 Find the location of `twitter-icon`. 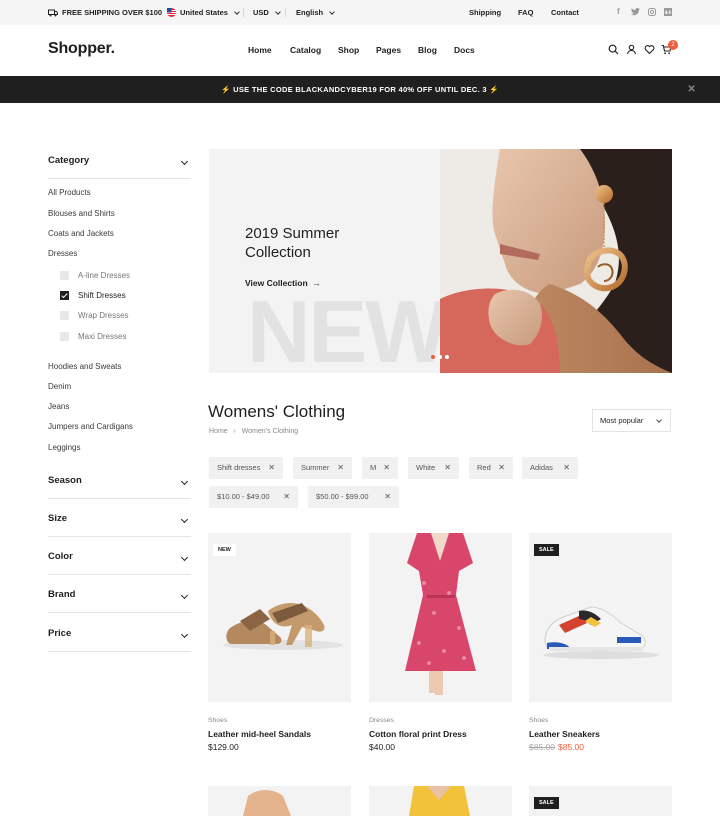

twitter-icon is located at coordinates (635, 12).